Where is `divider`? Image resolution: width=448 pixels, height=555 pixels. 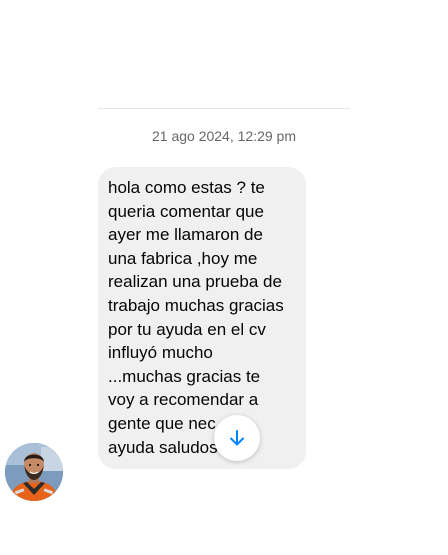 divider is located at coordinates (224, 108).